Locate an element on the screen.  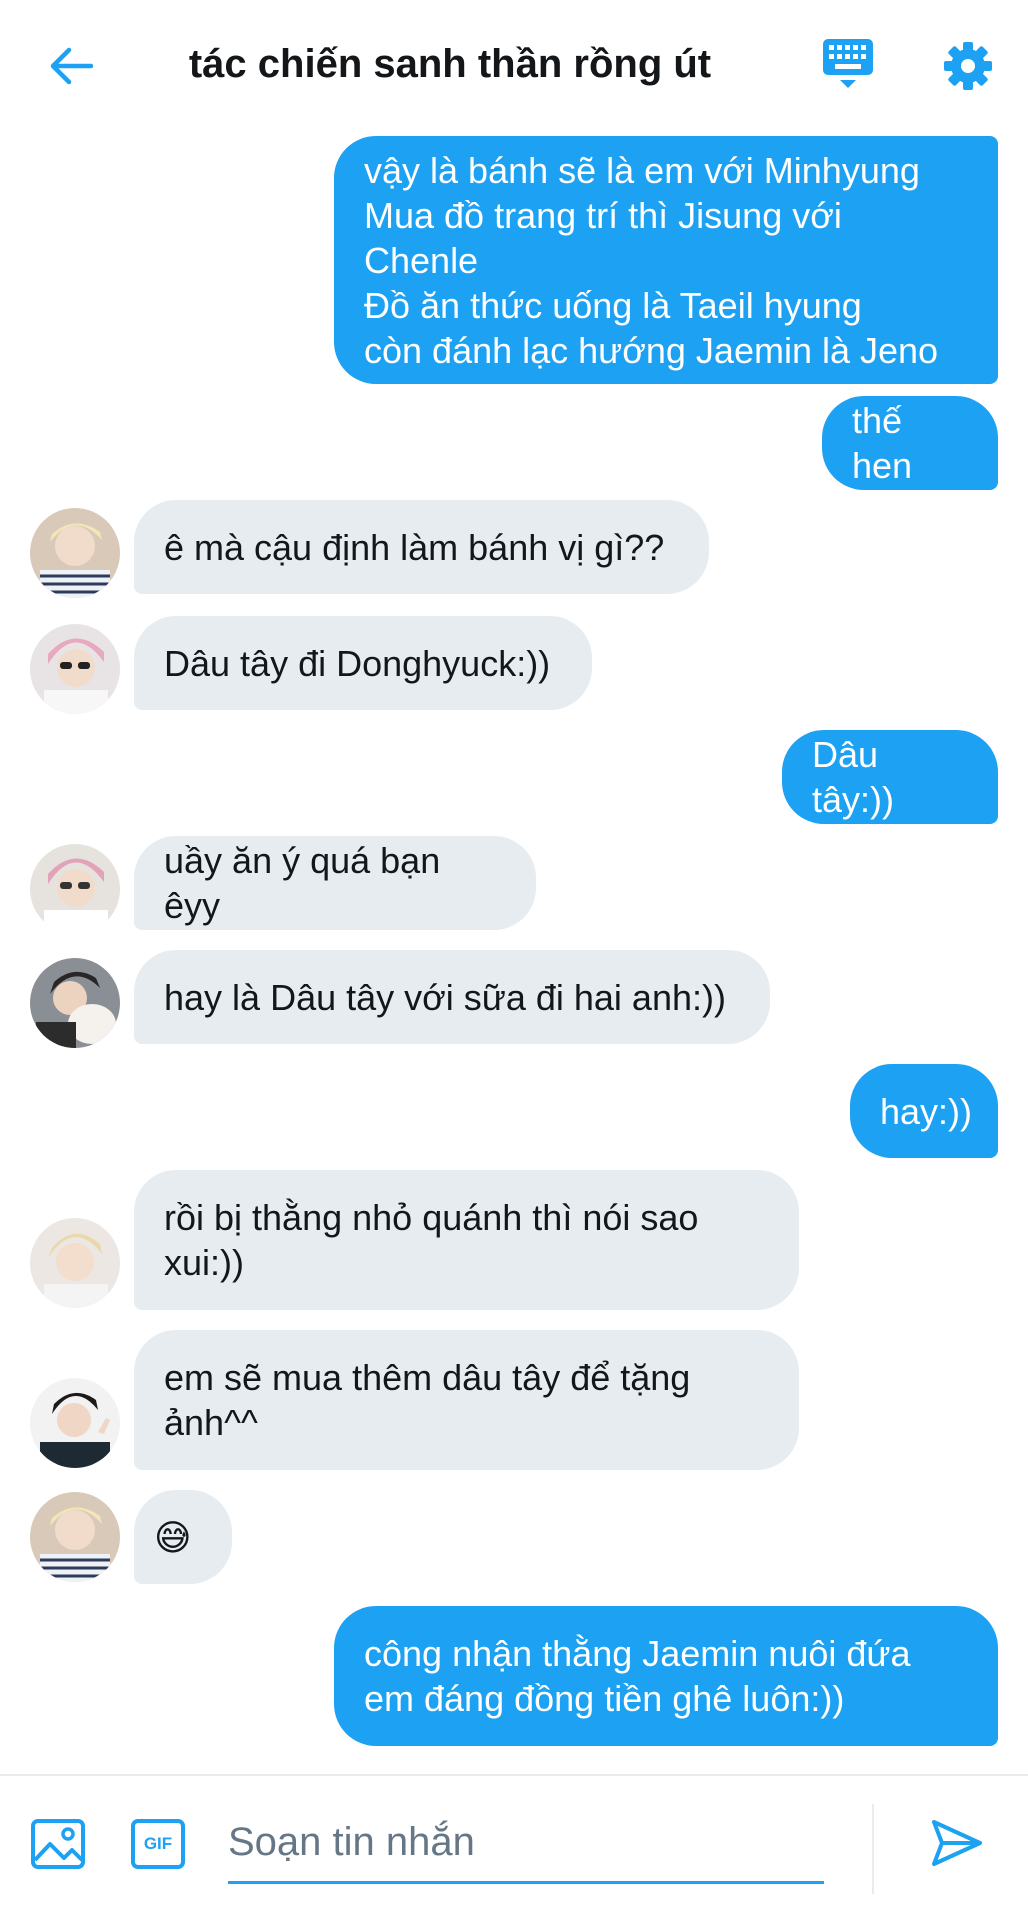
keyboard-shortcuts-button is located at coordinates (848, 64).